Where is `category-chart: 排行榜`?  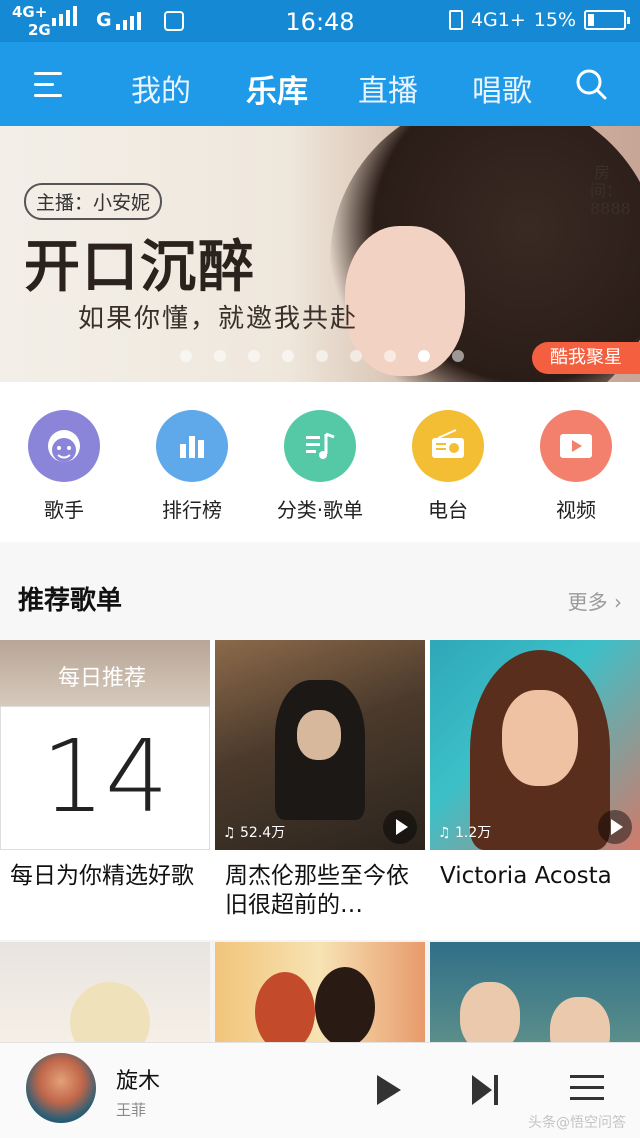 category-chart: 排行榜 is located at coordinates (192, 466).